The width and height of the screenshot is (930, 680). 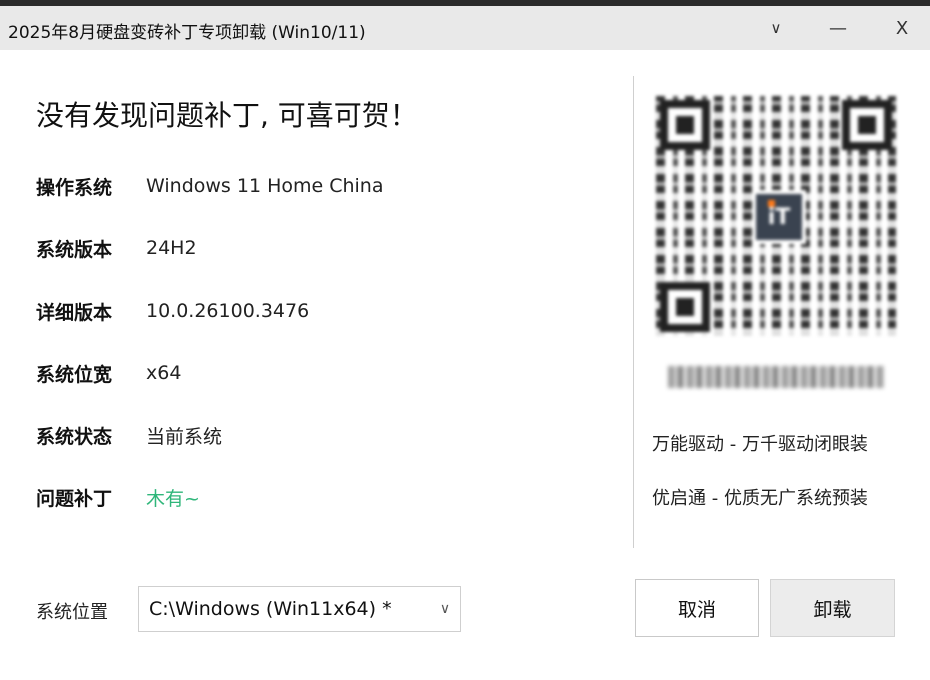 I want to click on info-label: 系统状态, so click(x=74, y=436).